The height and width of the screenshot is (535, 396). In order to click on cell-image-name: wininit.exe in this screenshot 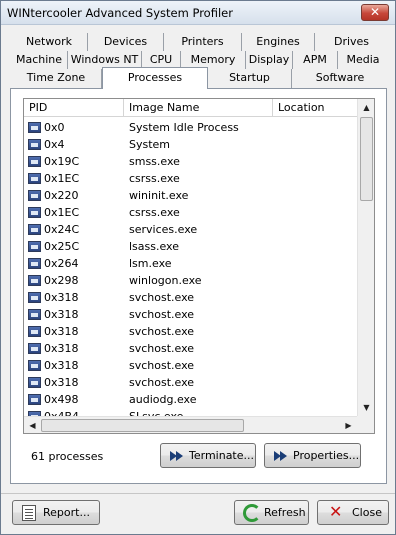, I will do `click(159, 195)`.